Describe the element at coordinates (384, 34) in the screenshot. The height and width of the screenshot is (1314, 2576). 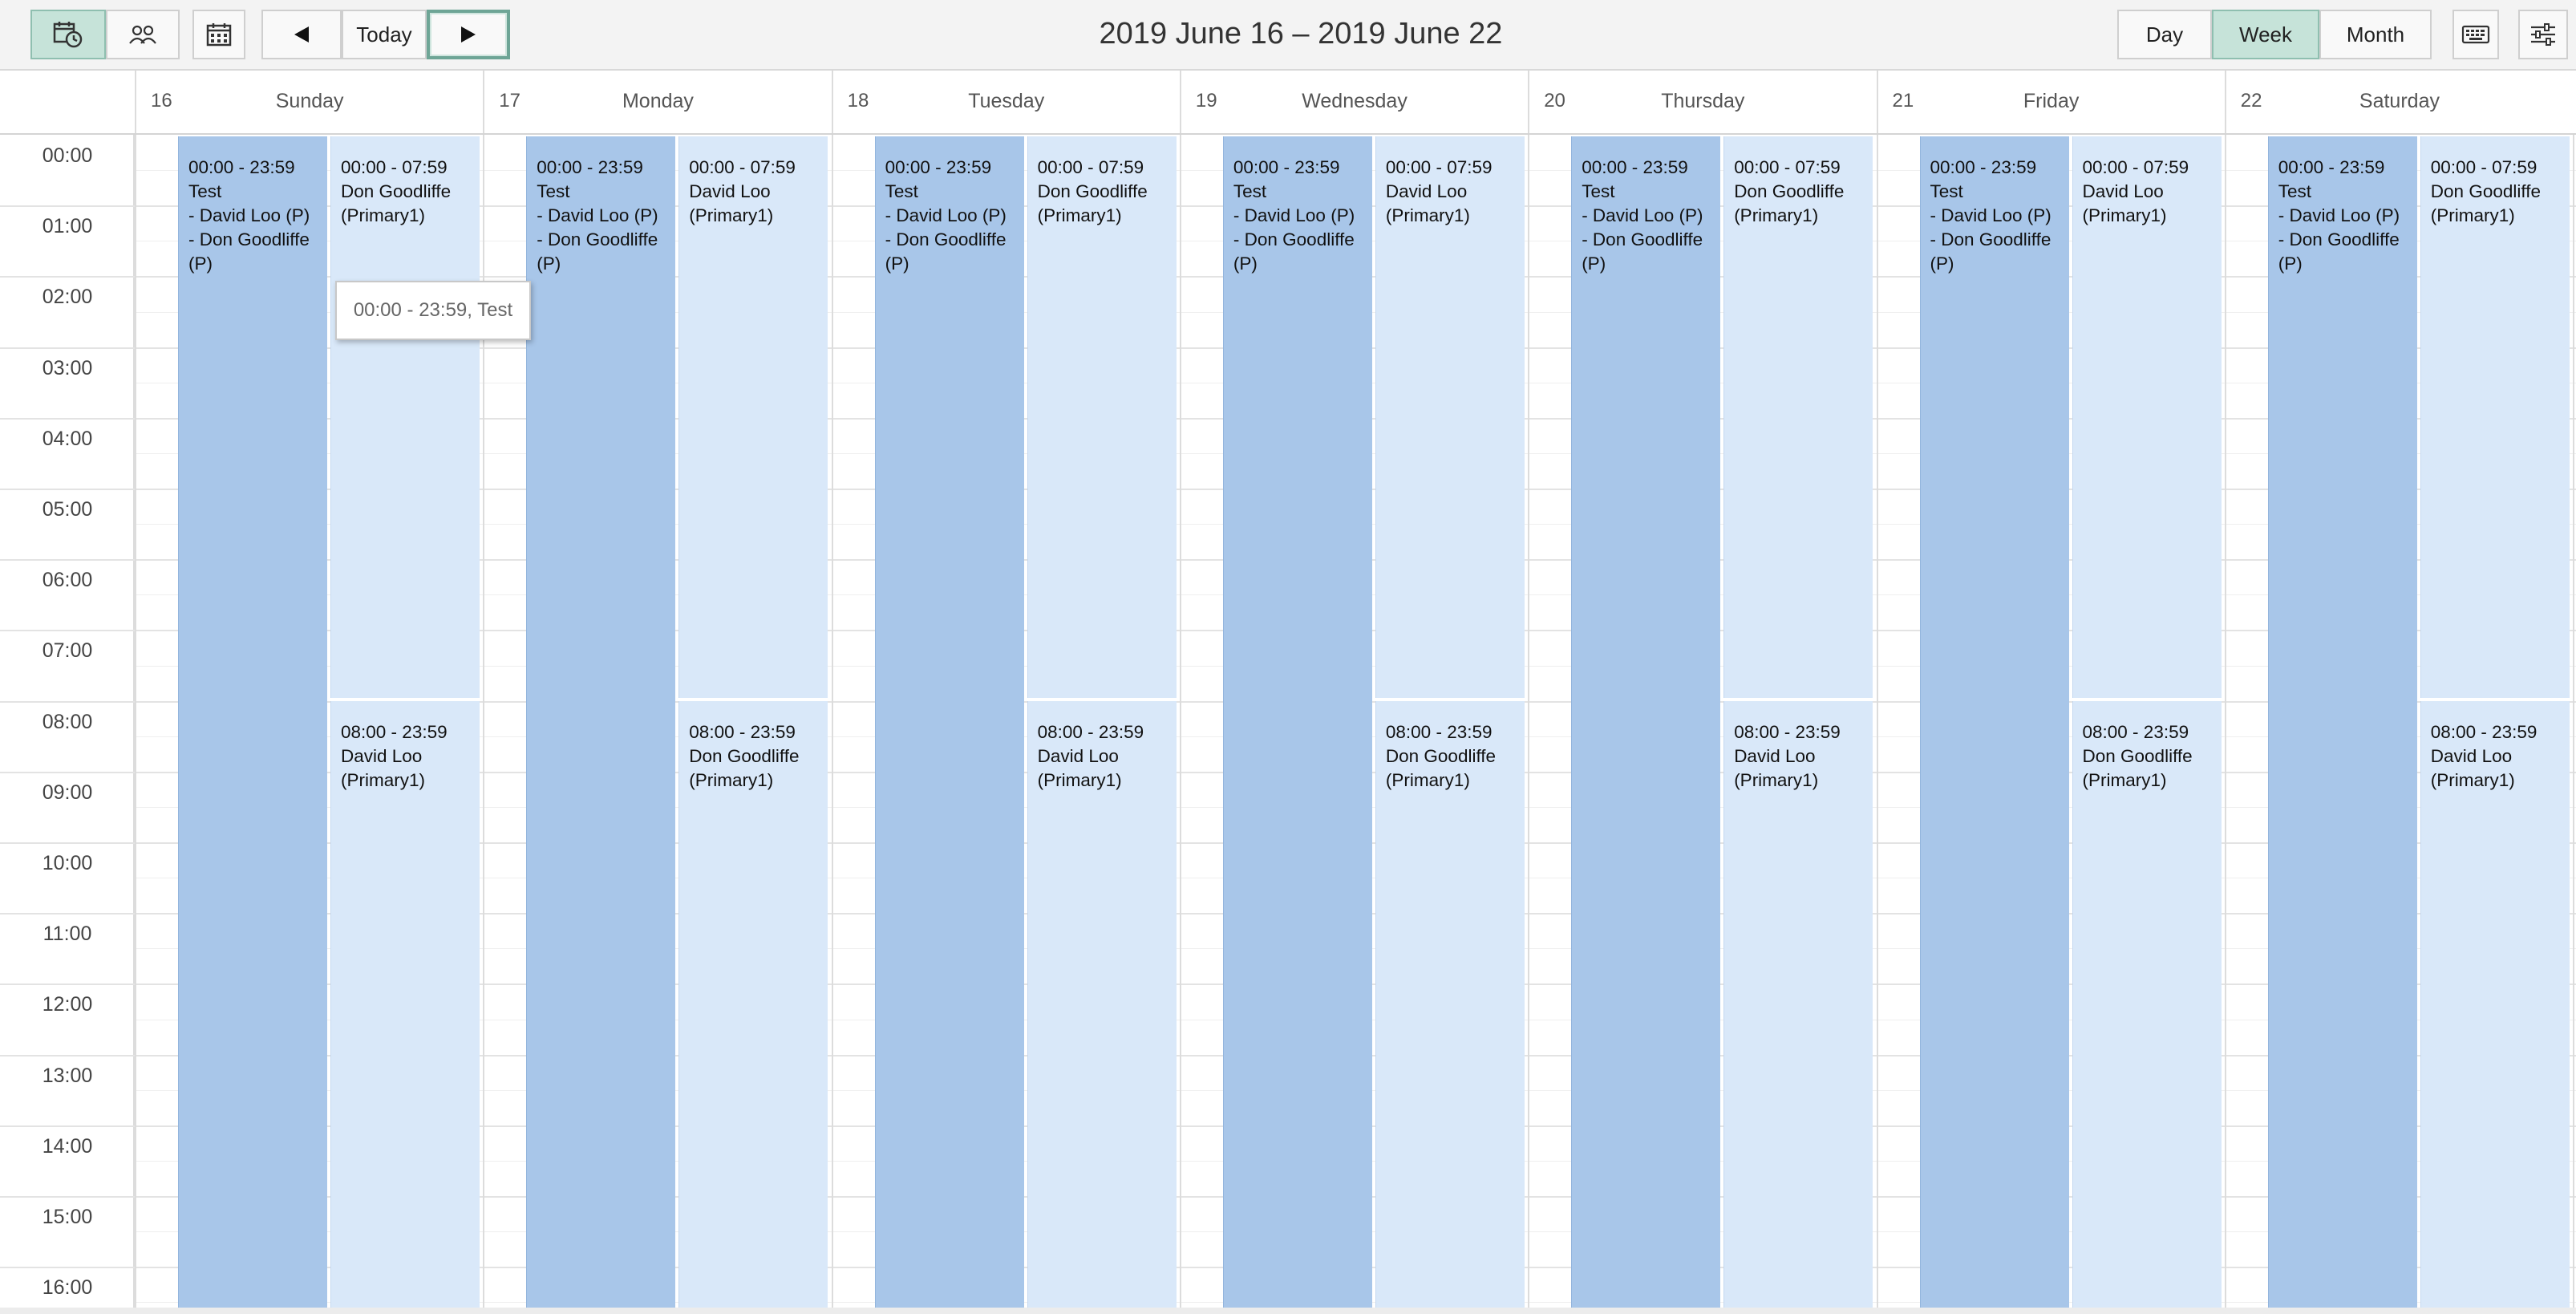
I see `today-button: Today` at that location.